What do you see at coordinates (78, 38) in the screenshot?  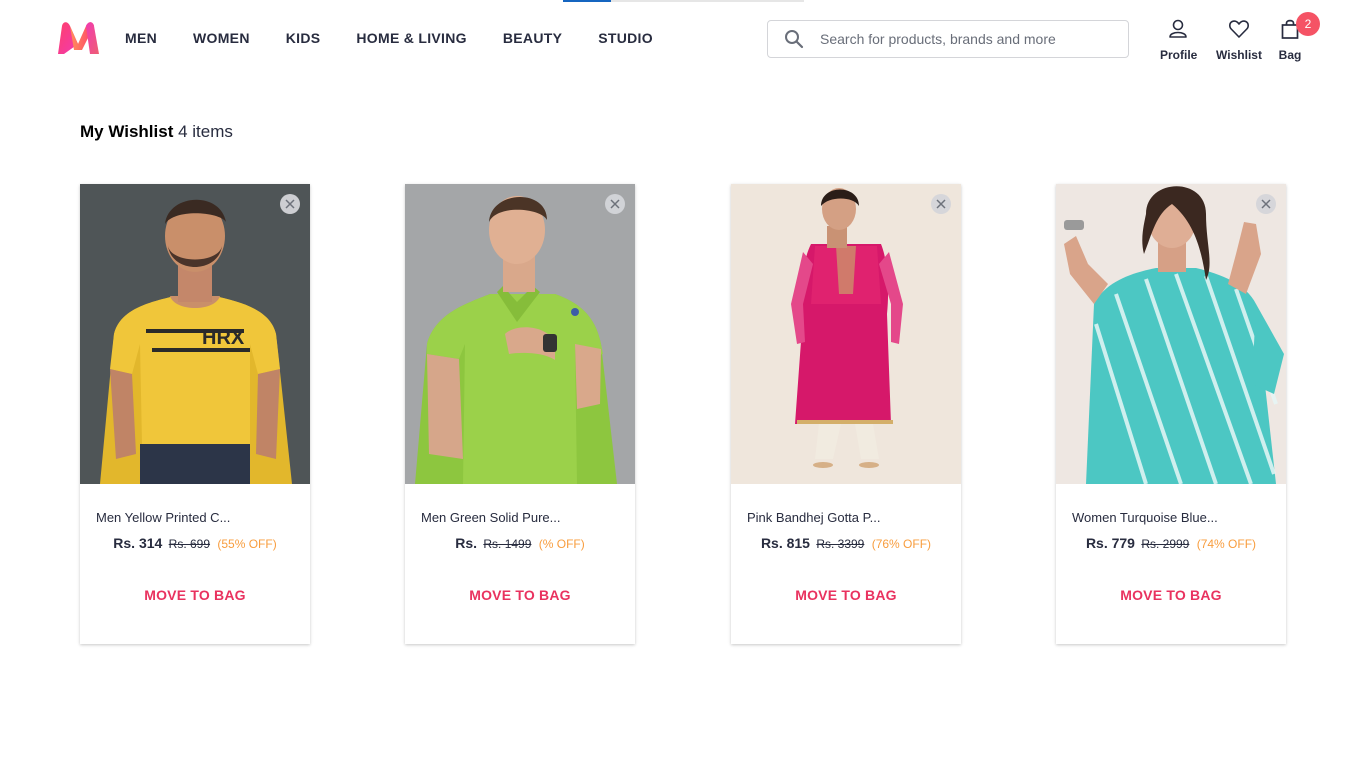 I see `myntra-logo-icon` at bounding box center [78, 38].